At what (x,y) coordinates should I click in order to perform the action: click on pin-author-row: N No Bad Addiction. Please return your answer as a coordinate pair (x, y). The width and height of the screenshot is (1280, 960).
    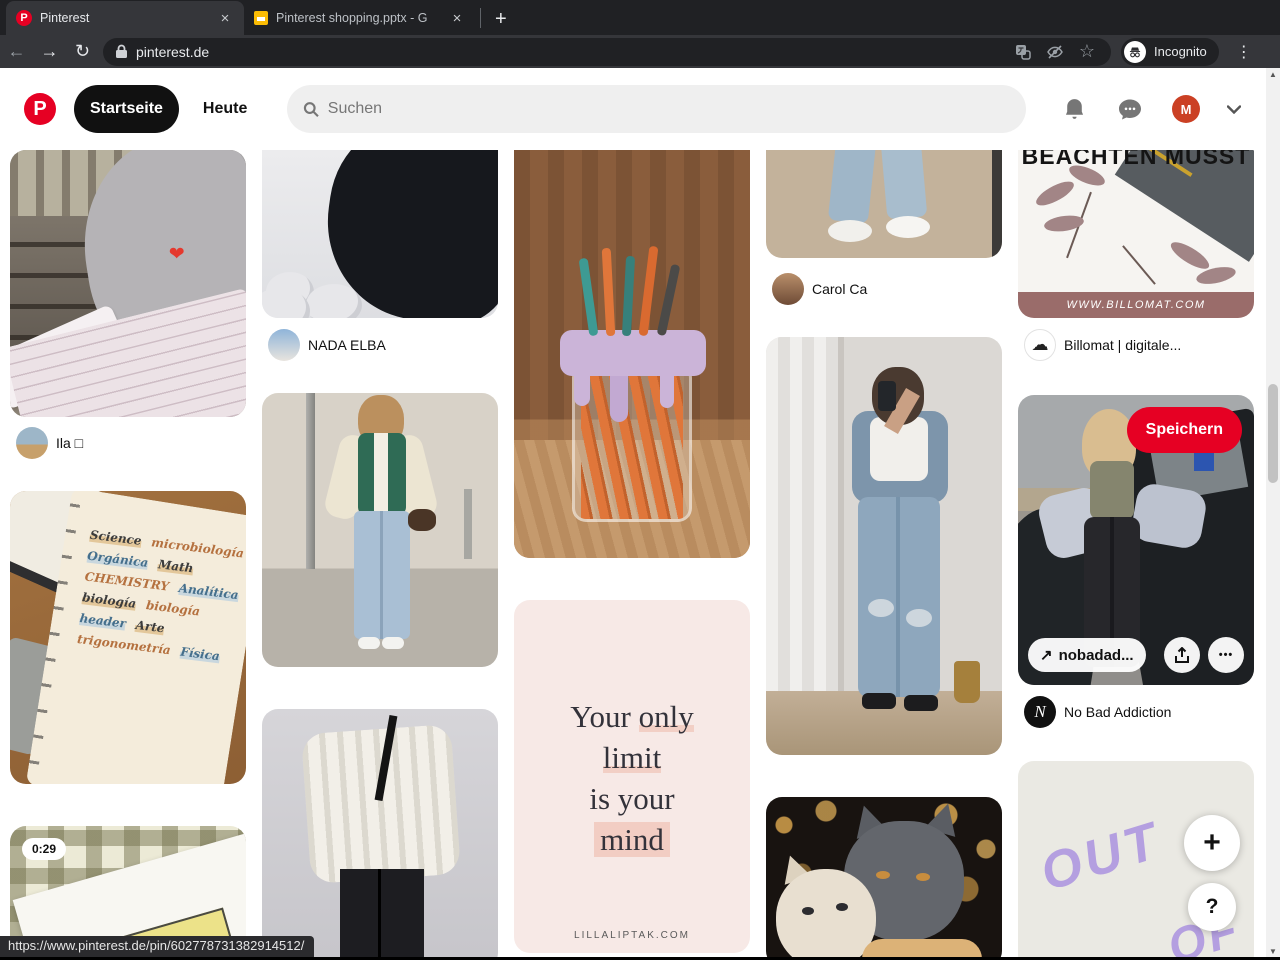
    Looking at the image, I should click on (1136, 712).